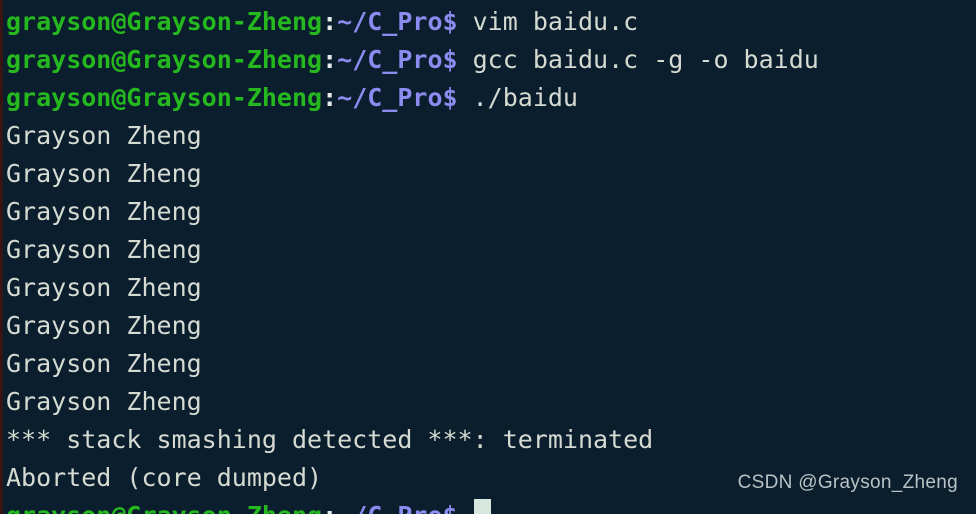 The height and width of the screenshot is (514, 976). Describe the element at coordinates (1, 257) in the screenshot. I see `terminal-left-border` at that location.